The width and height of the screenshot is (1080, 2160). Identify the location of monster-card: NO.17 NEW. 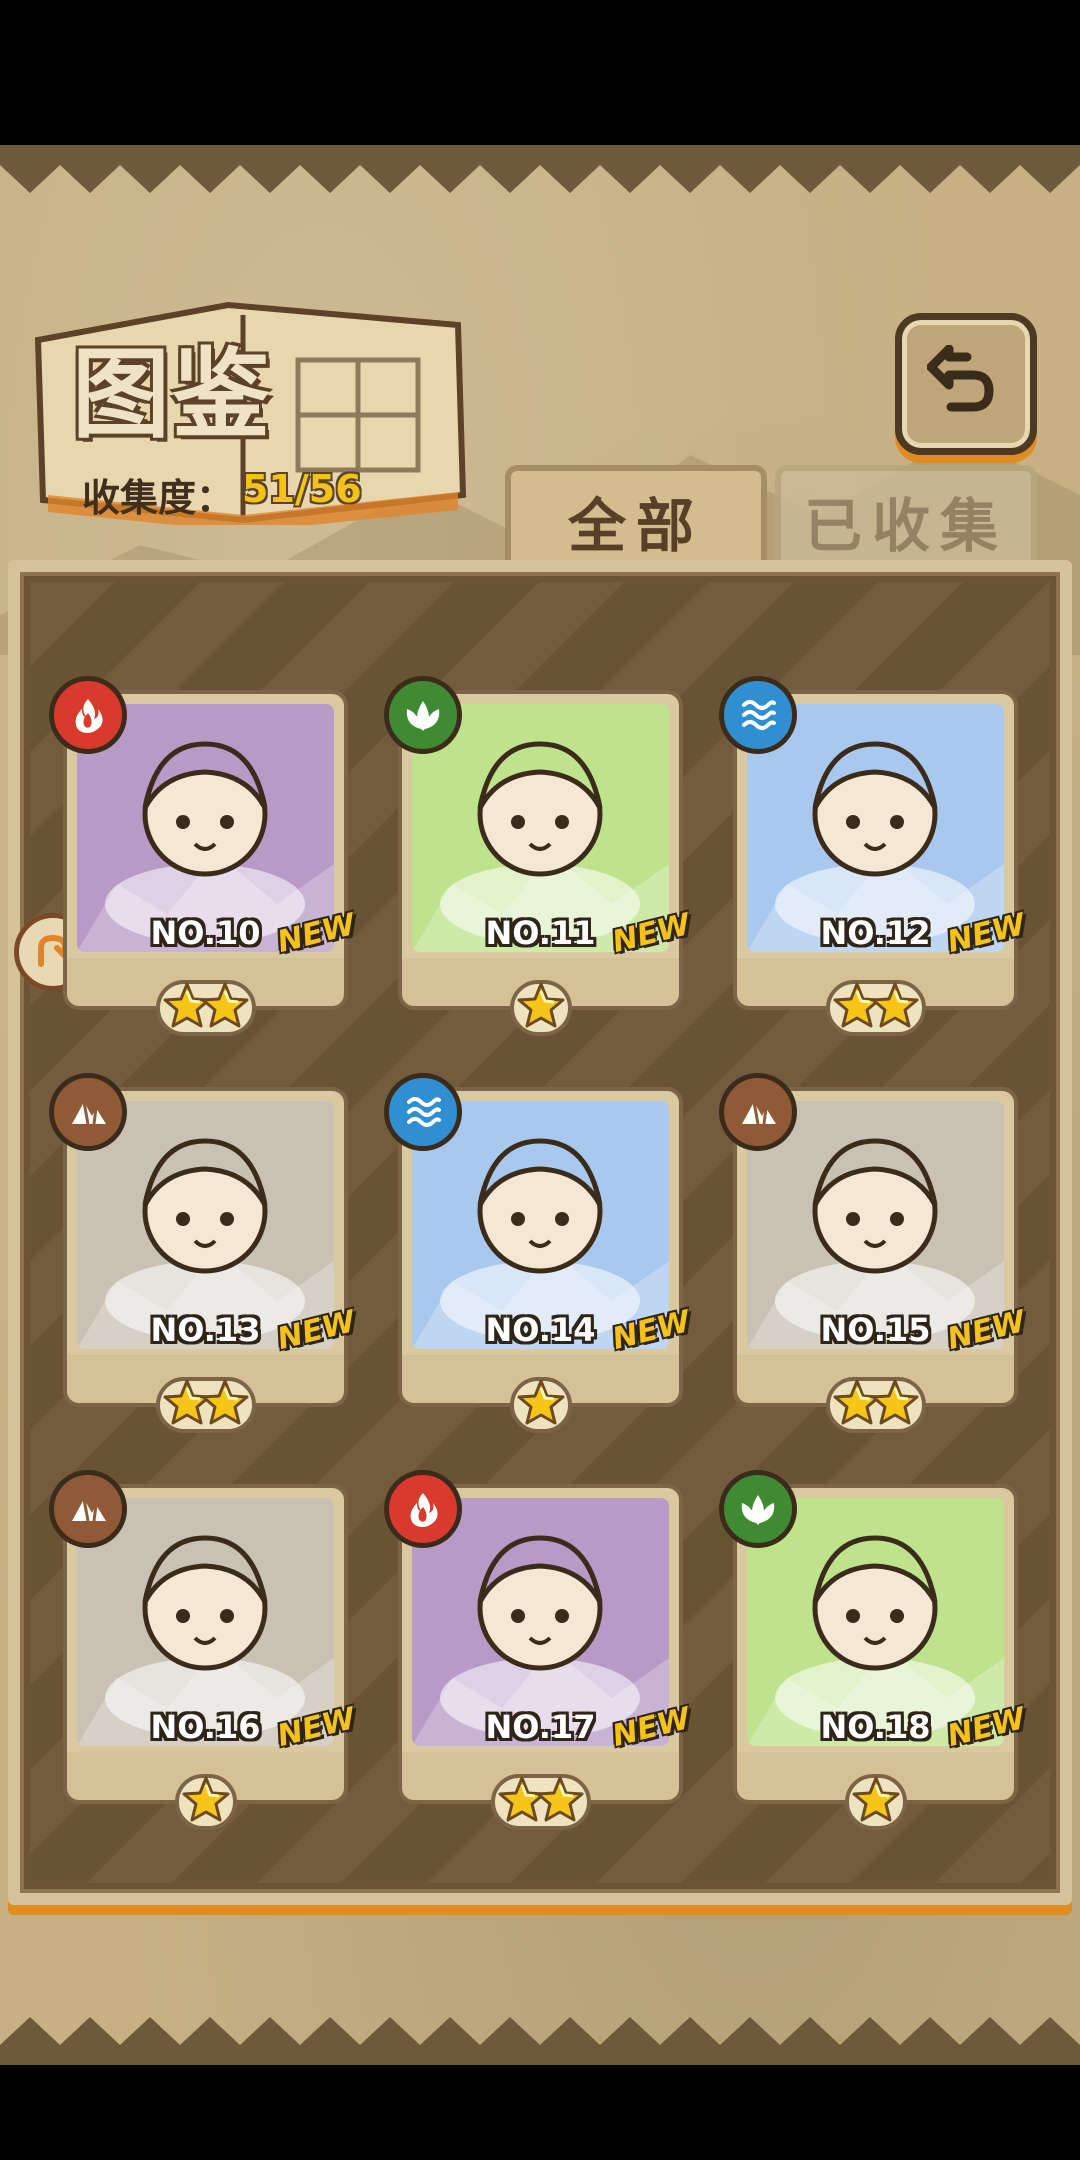
(539, 1650).